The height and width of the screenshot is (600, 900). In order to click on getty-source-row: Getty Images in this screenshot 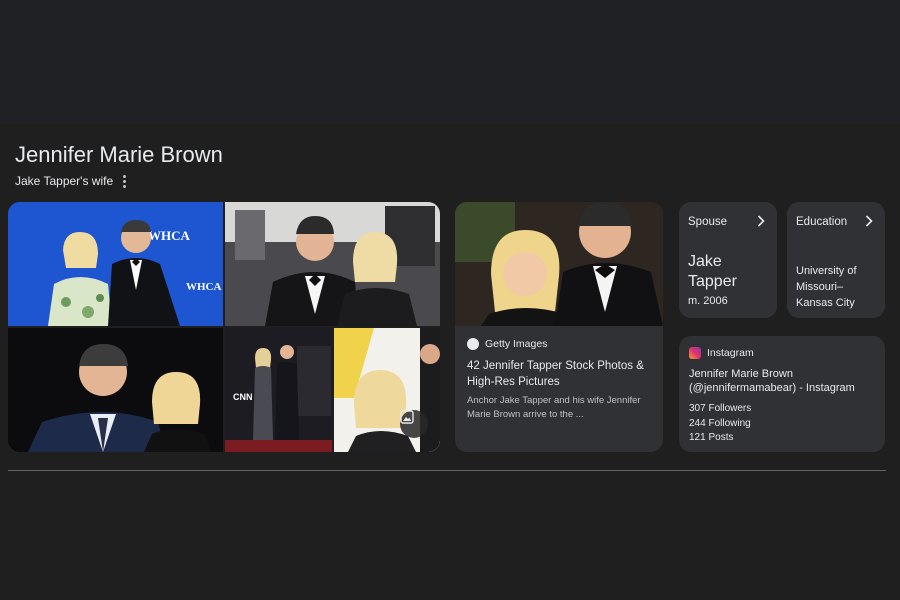, I will do `click(507, 344)`.